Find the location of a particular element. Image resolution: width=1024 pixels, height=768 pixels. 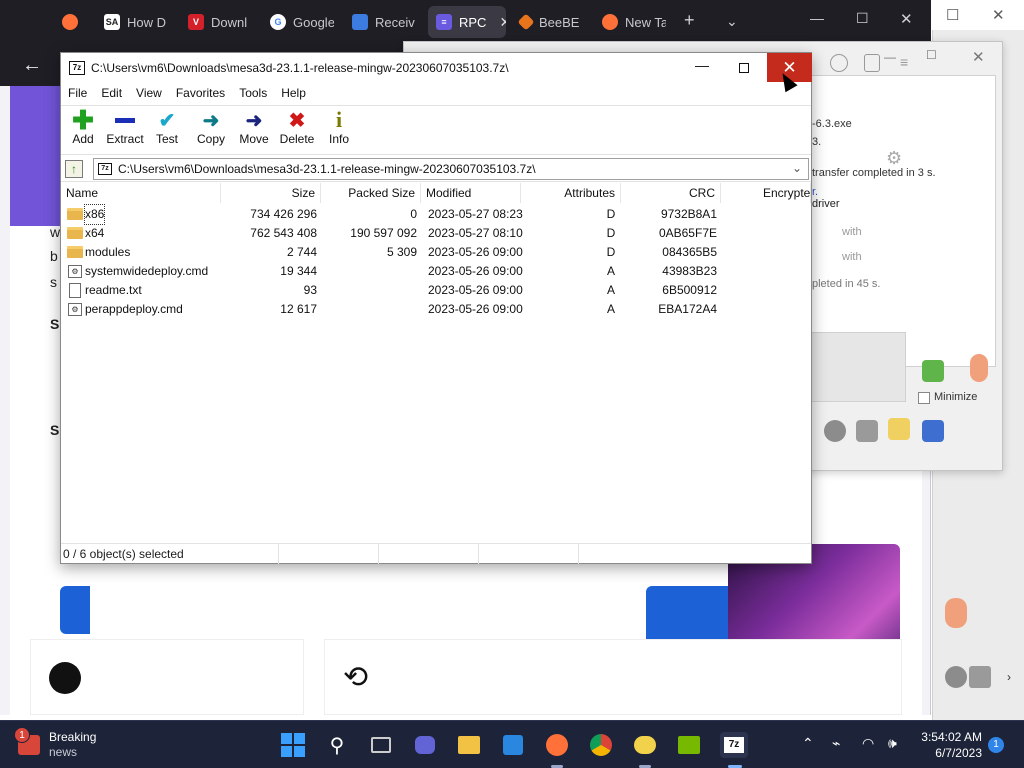

menu-edit: Edit is located at coordinates (114, 93).